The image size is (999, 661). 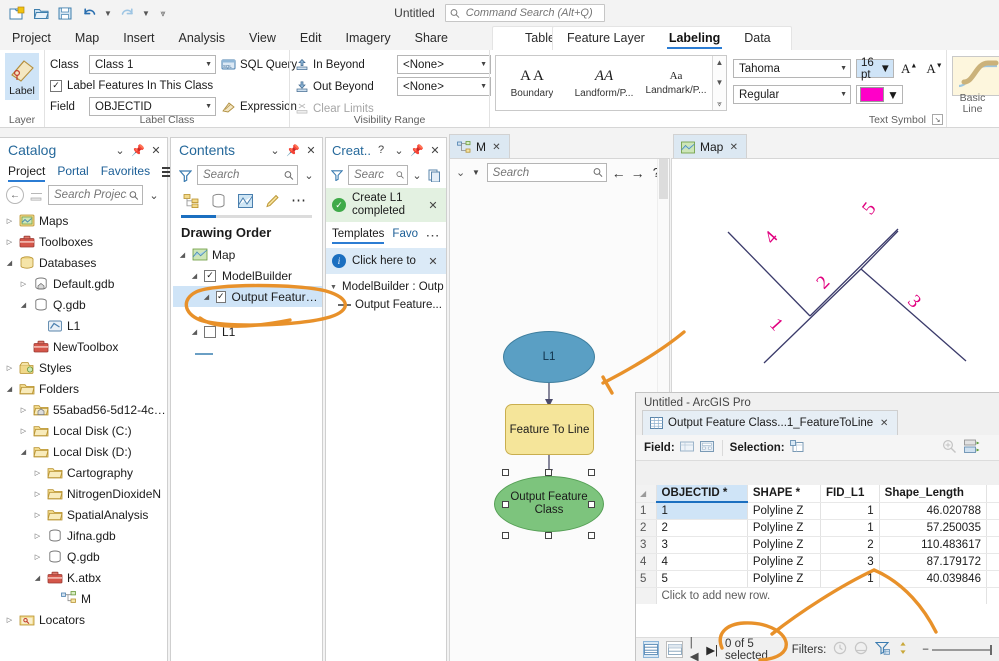 I want to click on contents-node-l1: ◢ L1, so click(x=247, y=331).